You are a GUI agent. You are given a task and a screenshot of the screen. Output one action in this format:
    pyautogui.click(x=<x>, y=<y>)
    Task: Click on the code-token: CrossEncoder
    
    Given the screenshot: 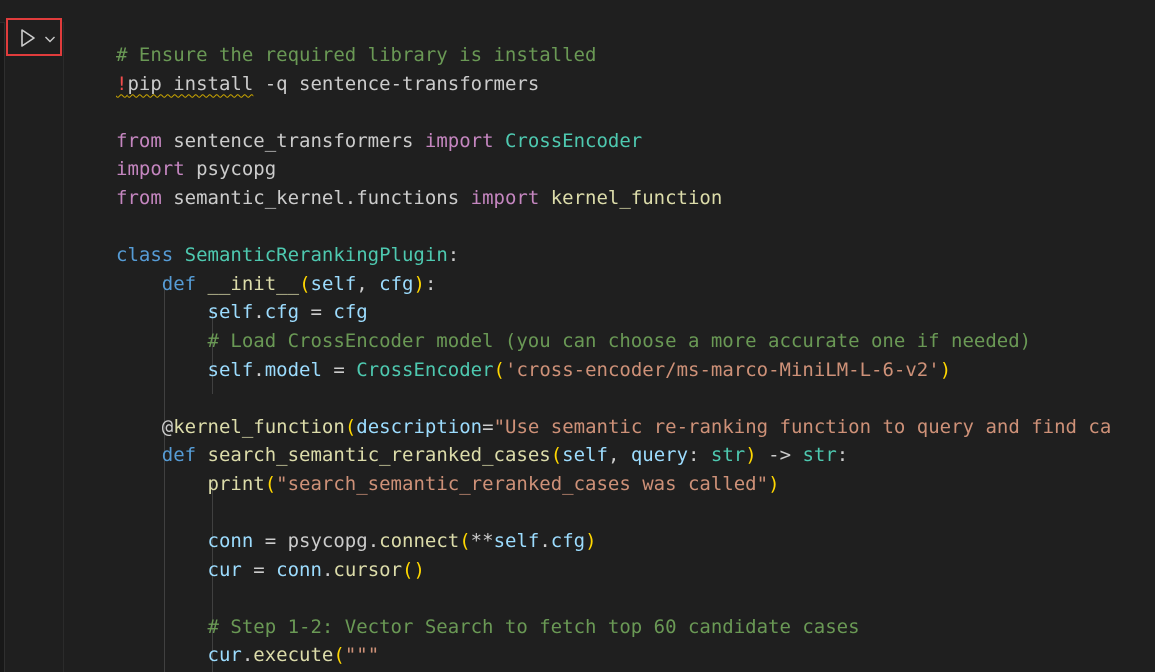 What is the action you would take?
    pyautogui.click(x=425, y=369)
    